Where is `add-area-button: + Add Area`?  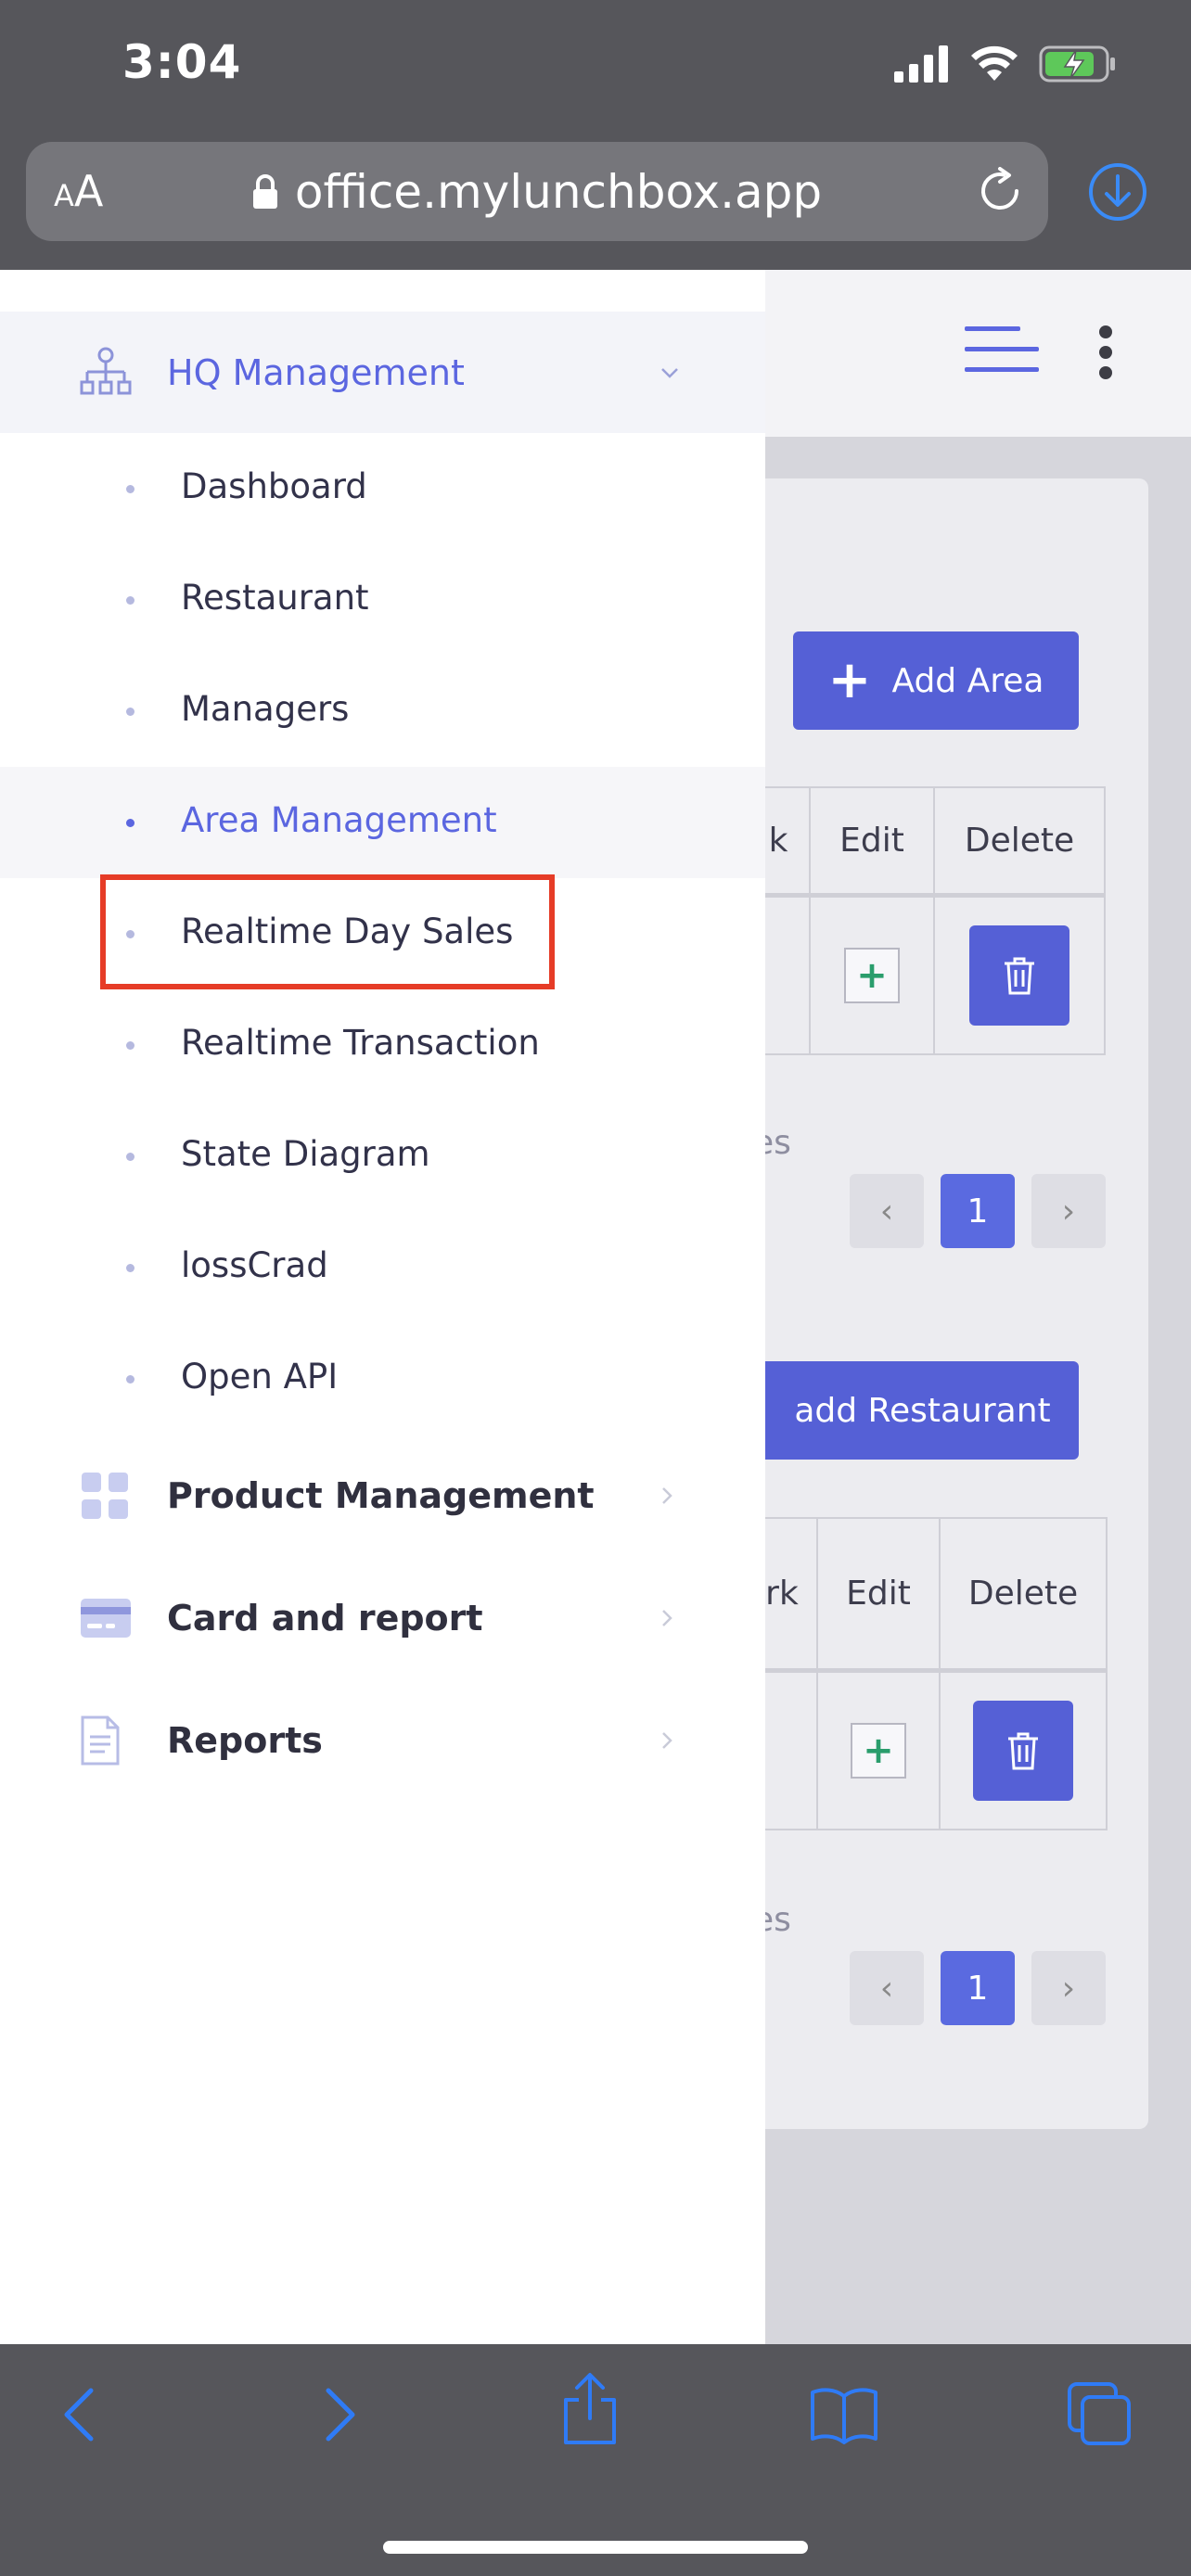
add-area-button: + Add Area is located at coordinates (936, 680).